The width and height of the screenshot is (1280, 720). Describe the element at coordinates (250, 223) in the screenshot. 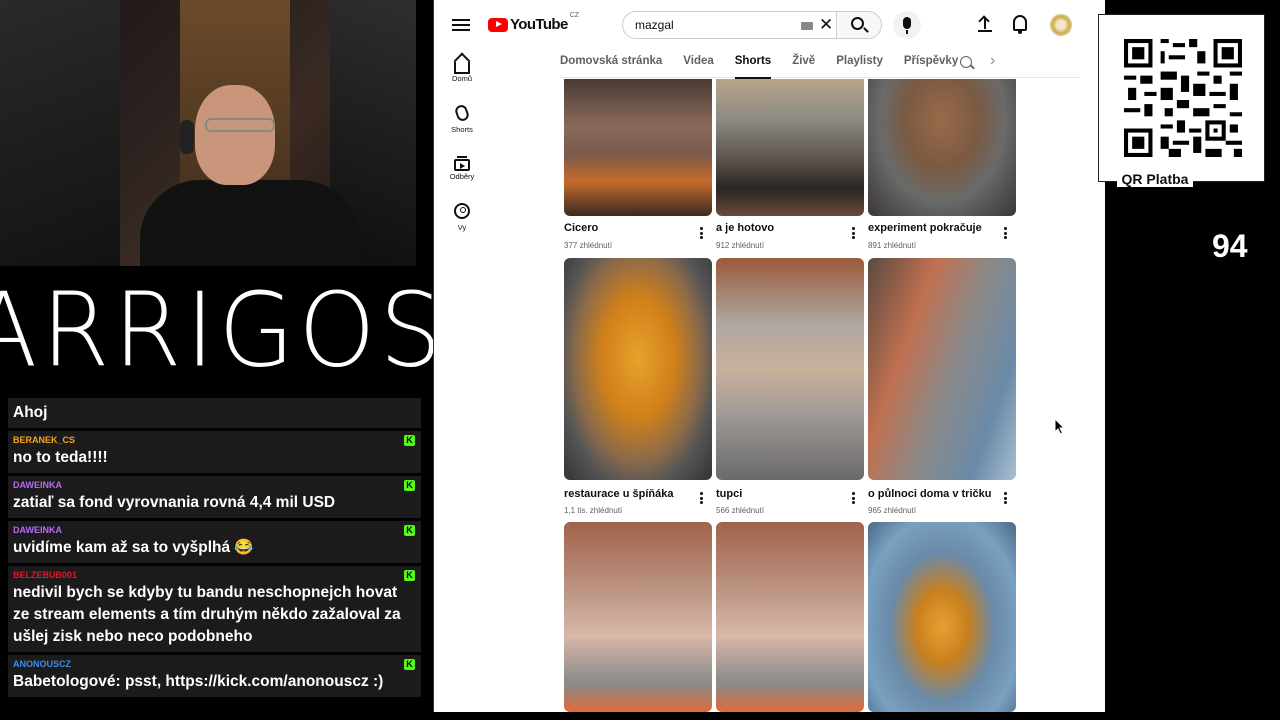

I see `streamer-body` at that location.